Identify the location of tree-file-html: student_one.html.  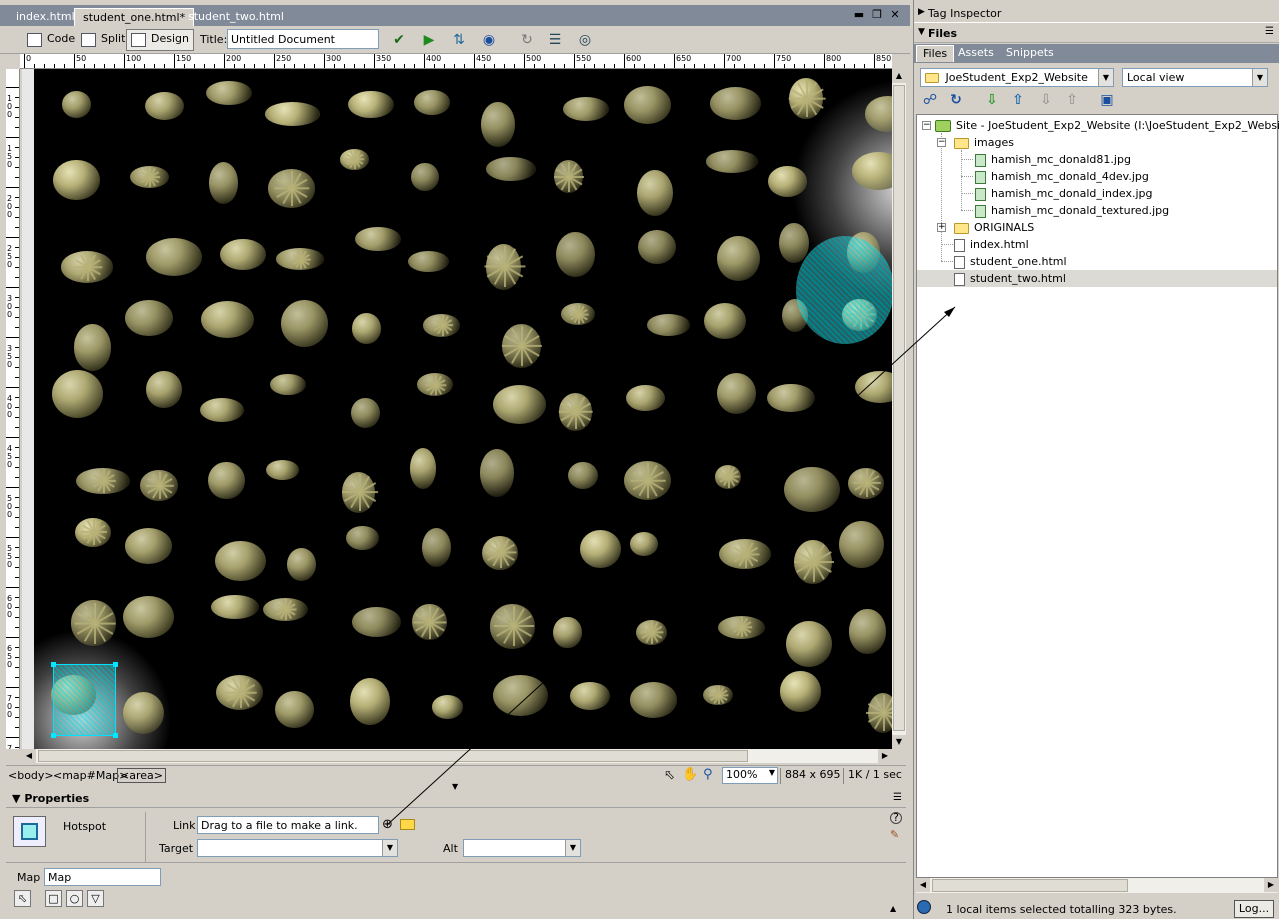
(1010, 261).